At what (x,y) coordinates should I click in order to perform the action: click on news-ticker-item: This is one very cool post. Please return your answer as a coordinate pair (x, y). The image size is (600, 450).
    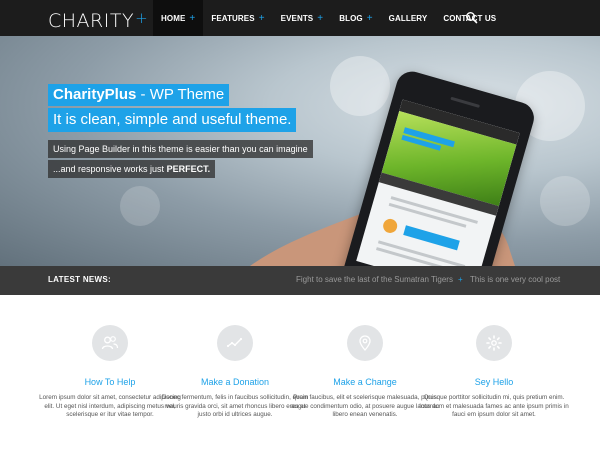
    Looking at the image, I should click on (515, 279).